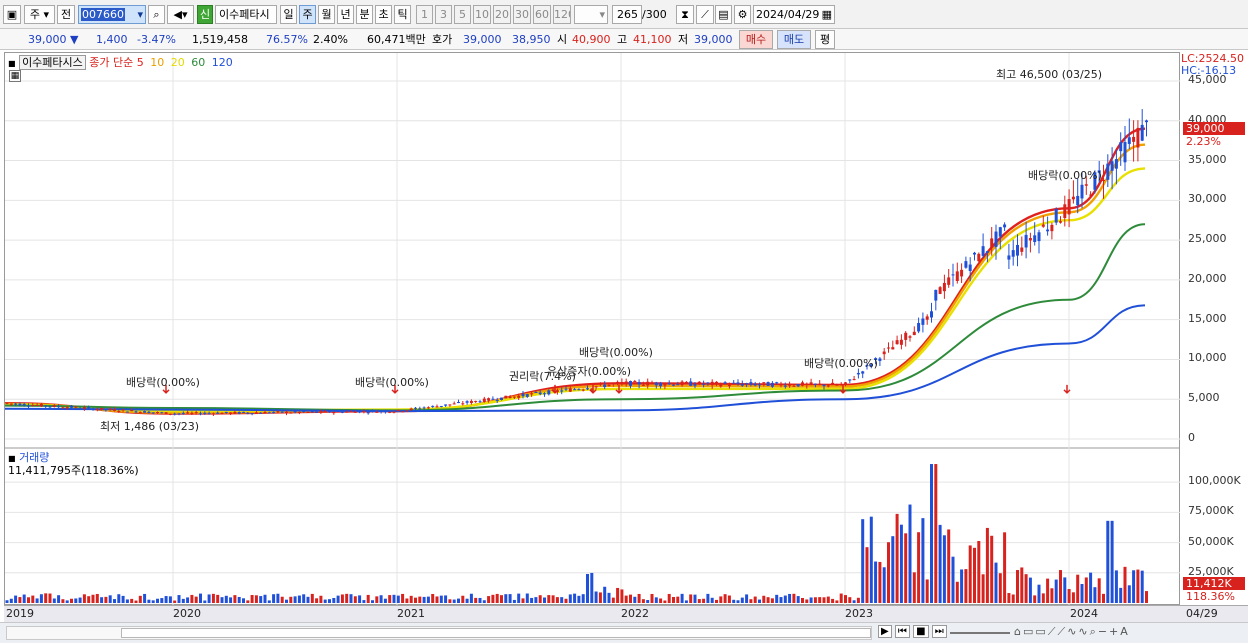  What do you see at coordinates (1018, 631) in the screenshot?
I see `tool-icon: ⌂` at bounding box center [1018, 631].